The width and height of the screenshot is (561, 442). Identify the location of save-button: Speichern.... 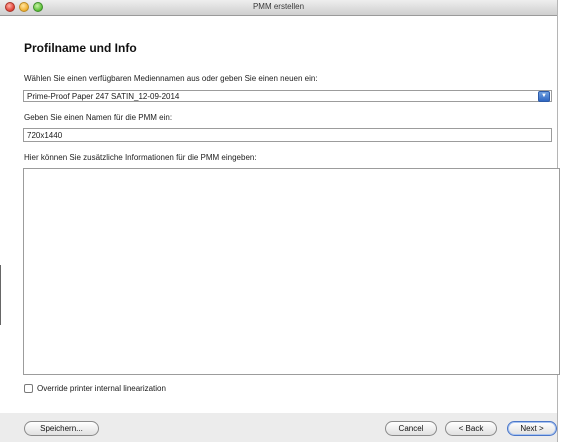
(61, 428).